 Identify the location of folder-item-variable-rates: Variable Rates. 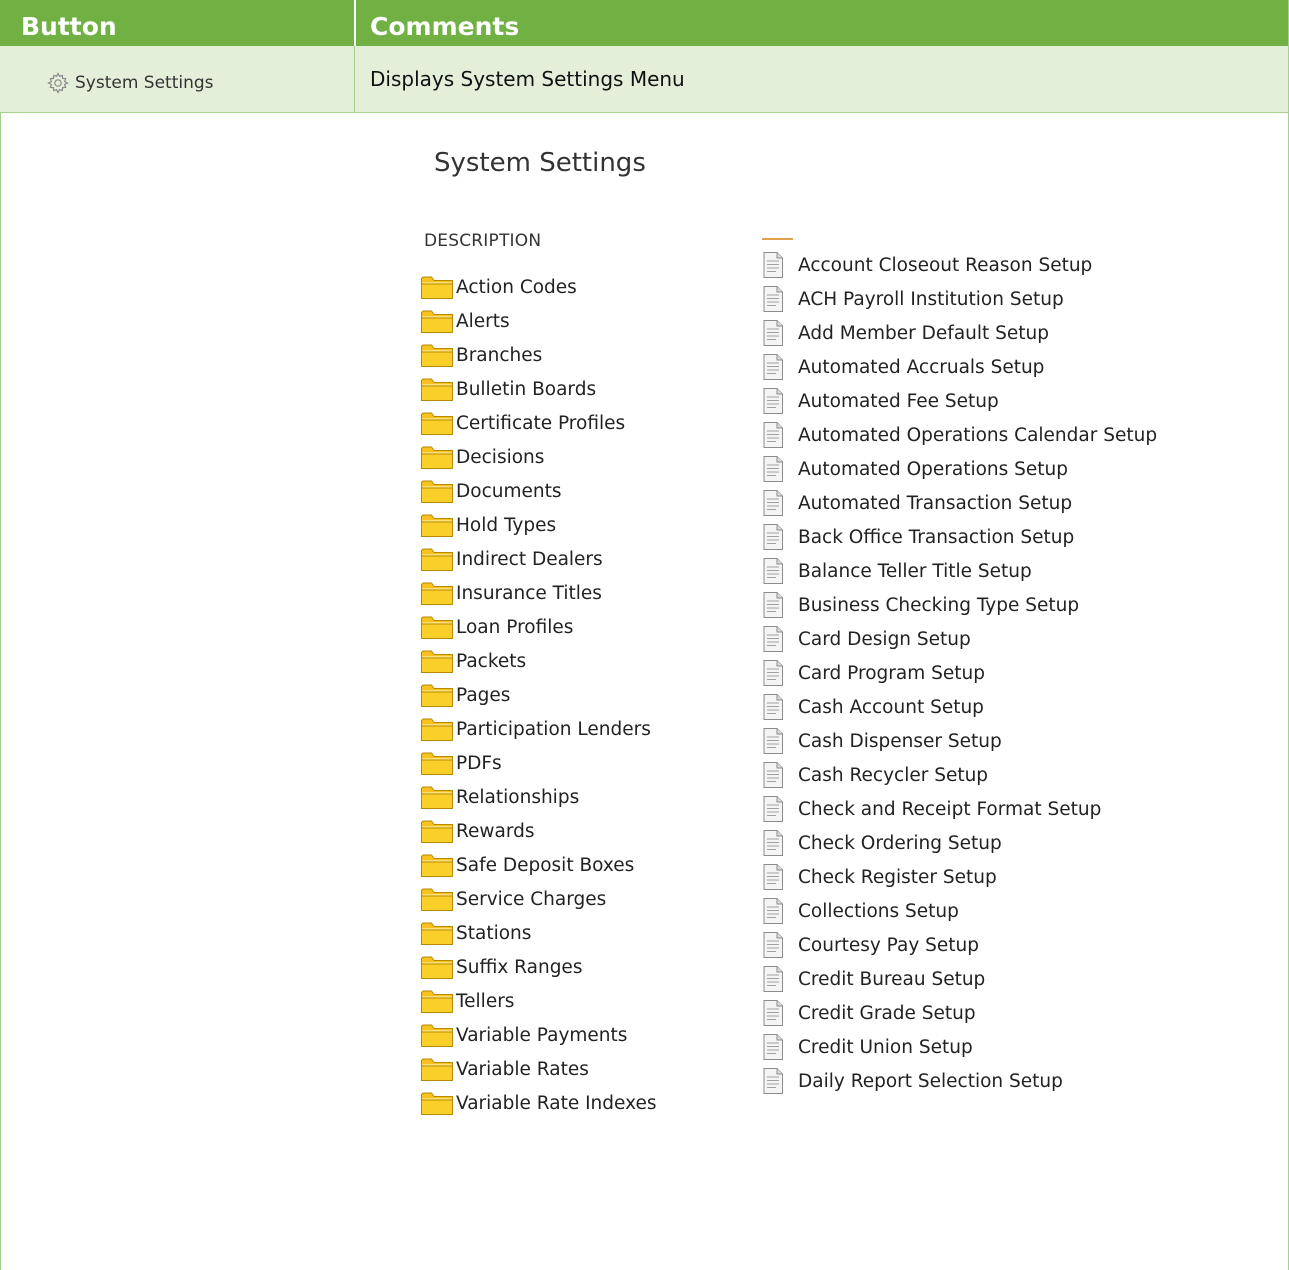
(538, 1069).